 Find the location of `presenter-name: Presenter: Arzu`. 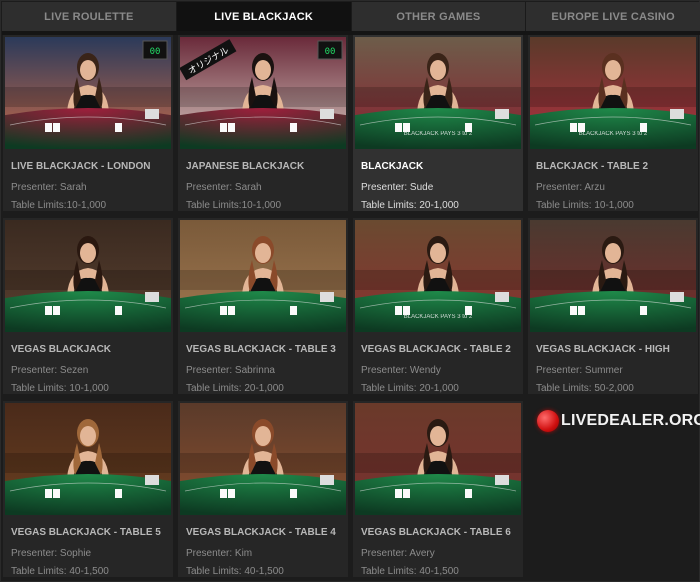

presenter-name: Presenter: Arzu is located at coordinates (570, 187).